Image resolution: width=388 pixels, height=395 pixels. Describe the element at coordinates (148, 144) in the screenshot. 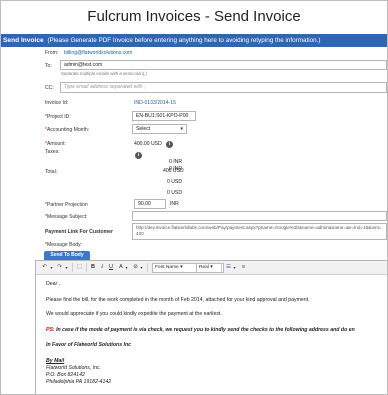

I see `amount-value: 400.00 USD` at that location.